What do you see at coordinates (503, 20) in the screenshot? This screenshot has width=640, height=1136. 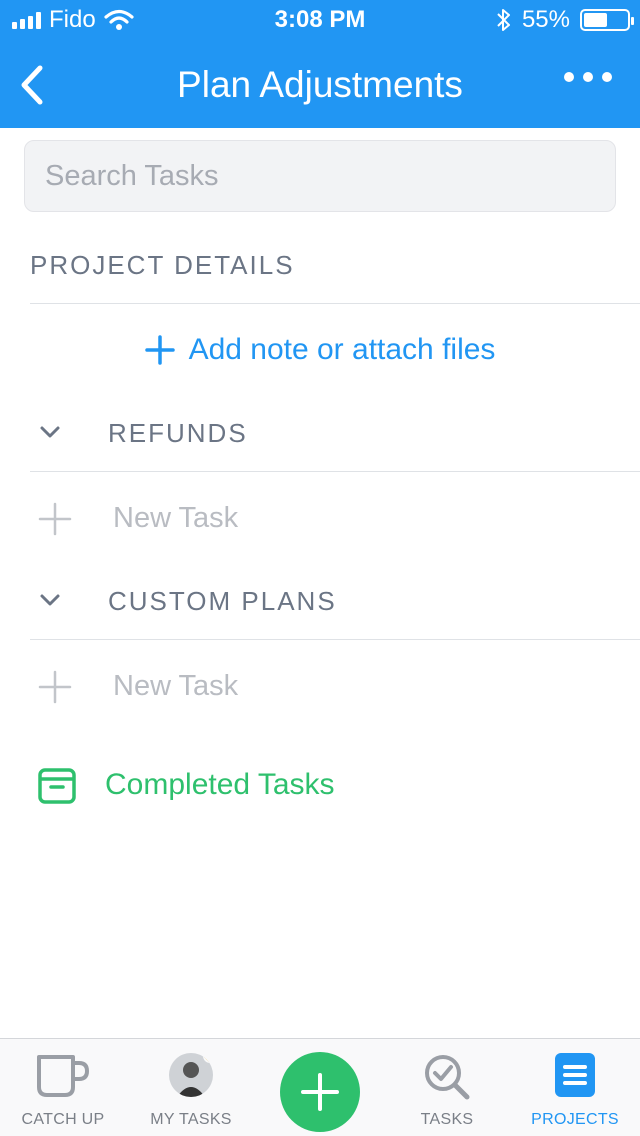 I see `bluetooth-icon` at bounding box center [503, 20].